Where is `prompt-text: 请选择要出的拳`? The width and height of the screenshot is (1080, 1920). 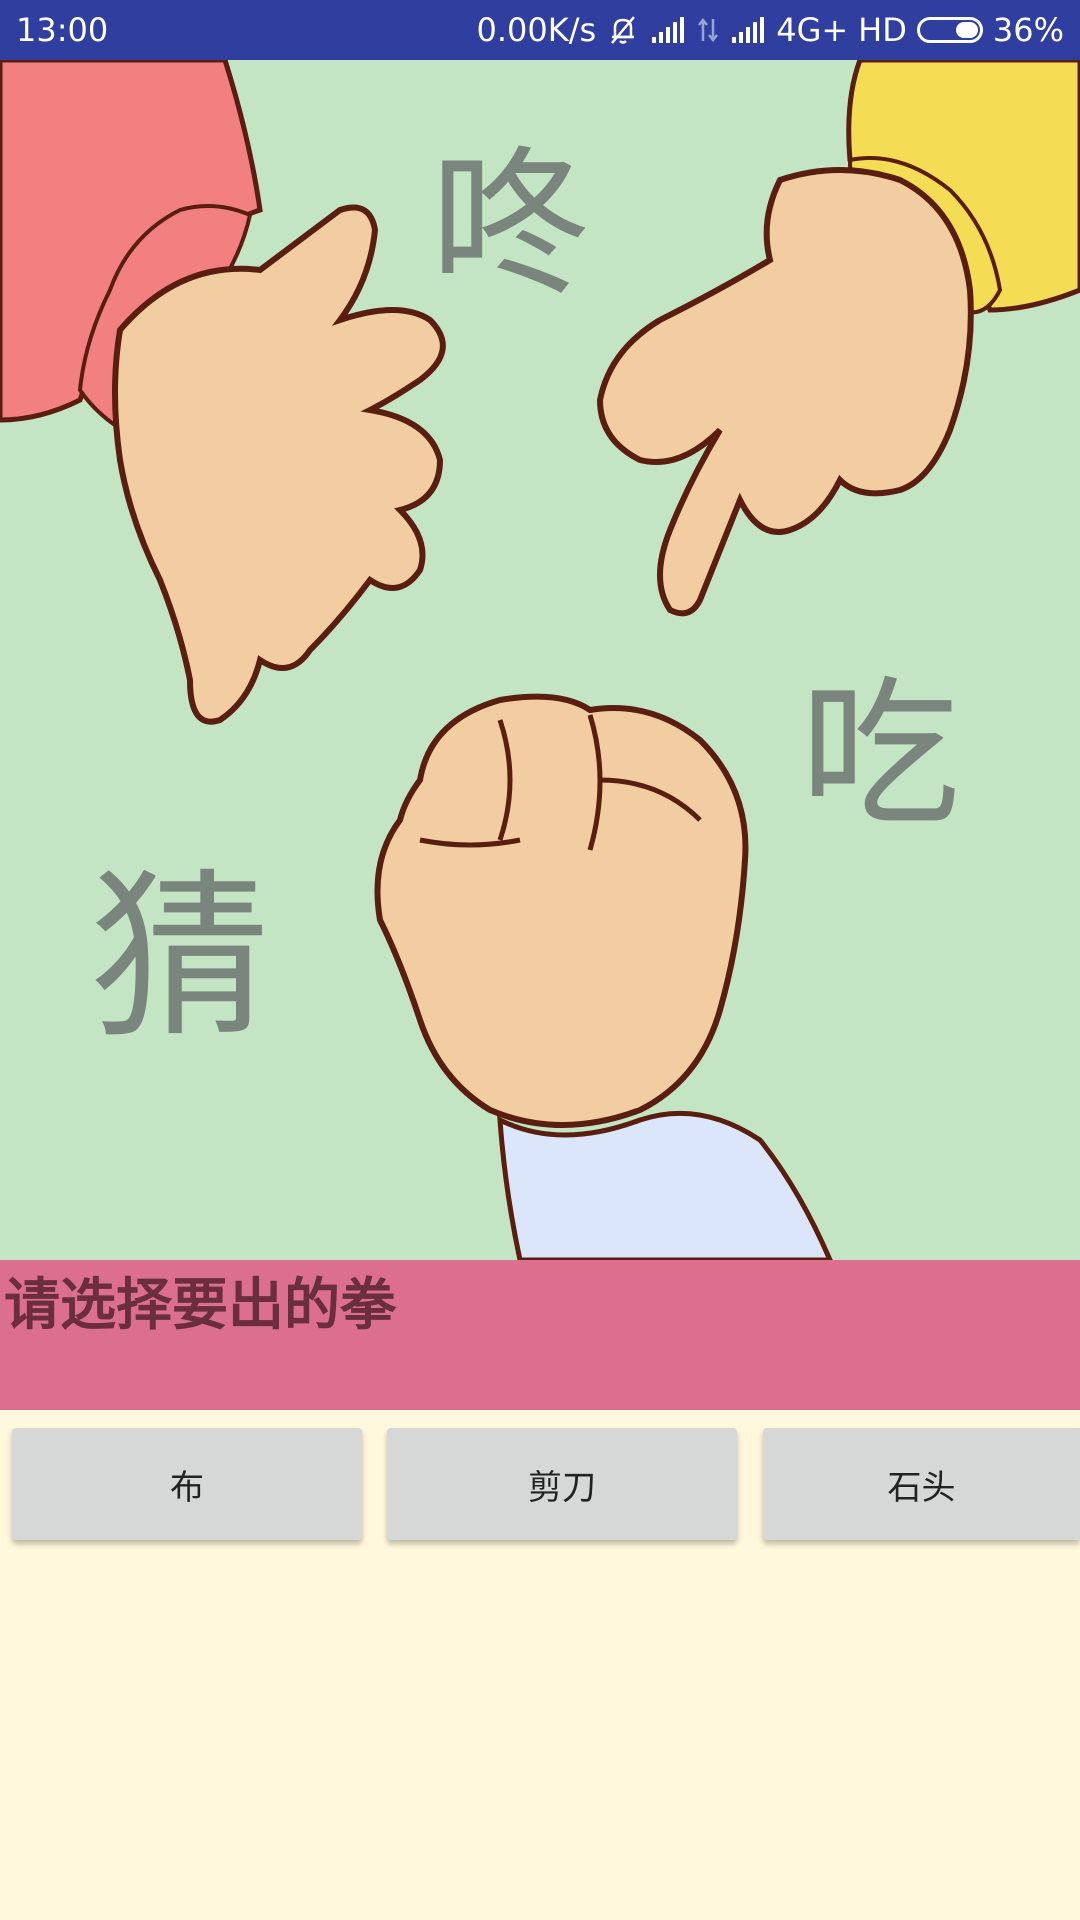
prompt-text: 请选择要出的拳 is located at coordinates (200, 1305).